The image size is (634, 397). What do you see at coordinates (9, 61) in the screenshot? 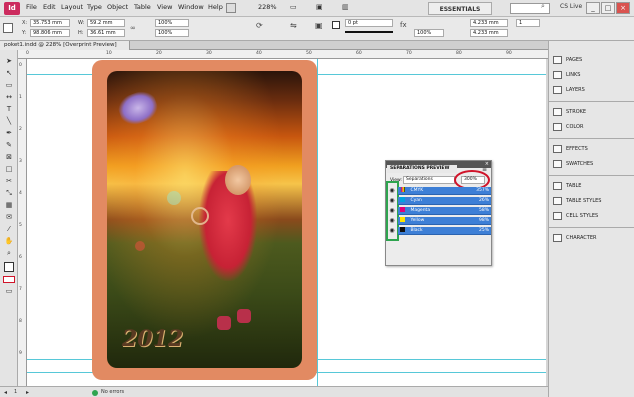
I see `selection-tool-icon: ➤` at bounding box center [9, 61].